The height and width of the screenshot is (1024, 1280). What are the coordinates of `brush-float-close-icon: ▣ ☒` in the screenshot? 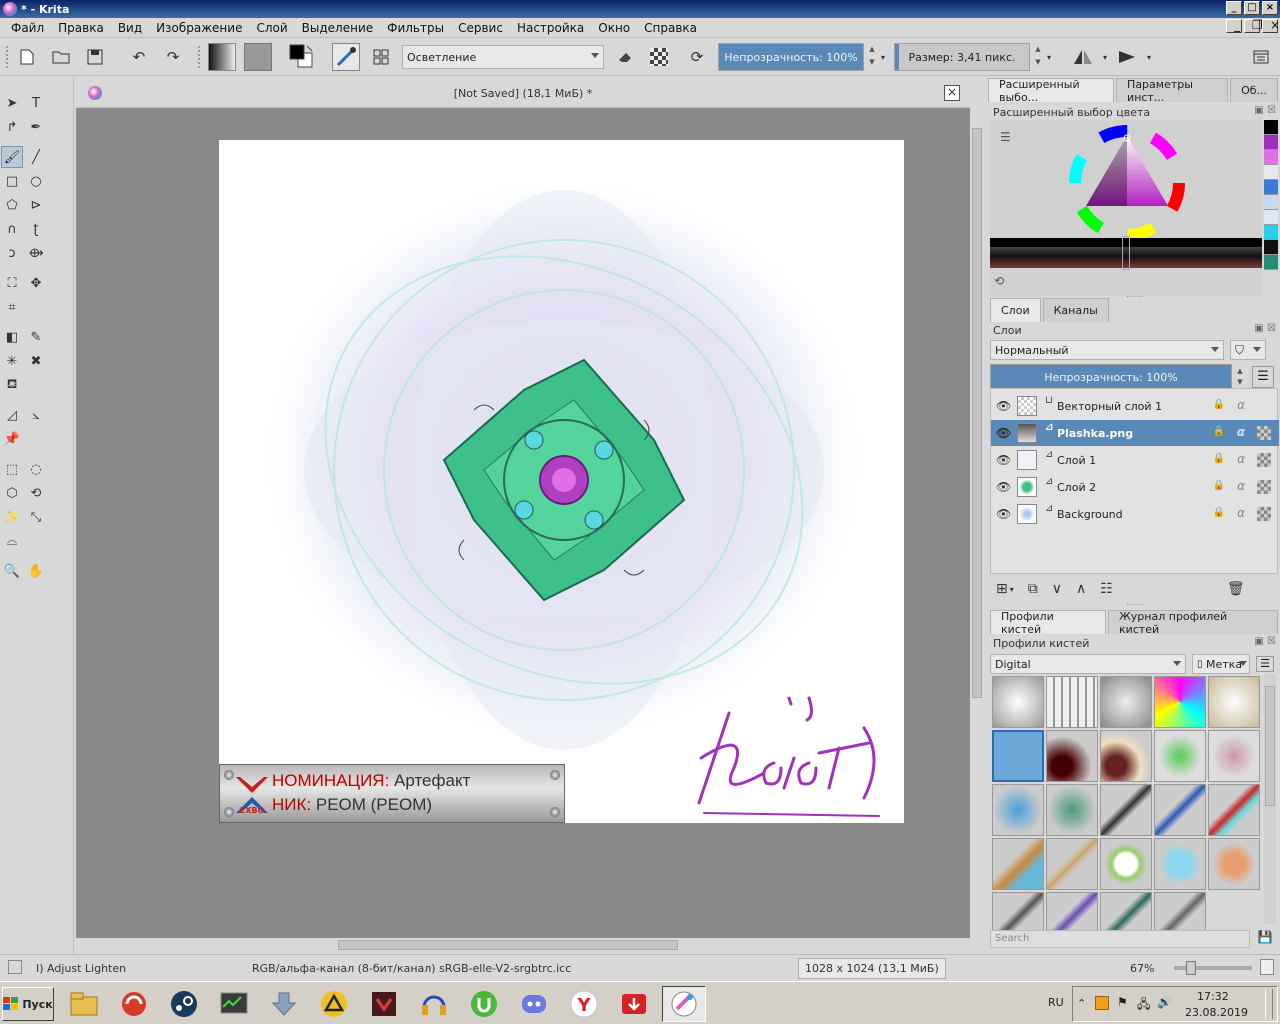 It's located at (1265, 641).